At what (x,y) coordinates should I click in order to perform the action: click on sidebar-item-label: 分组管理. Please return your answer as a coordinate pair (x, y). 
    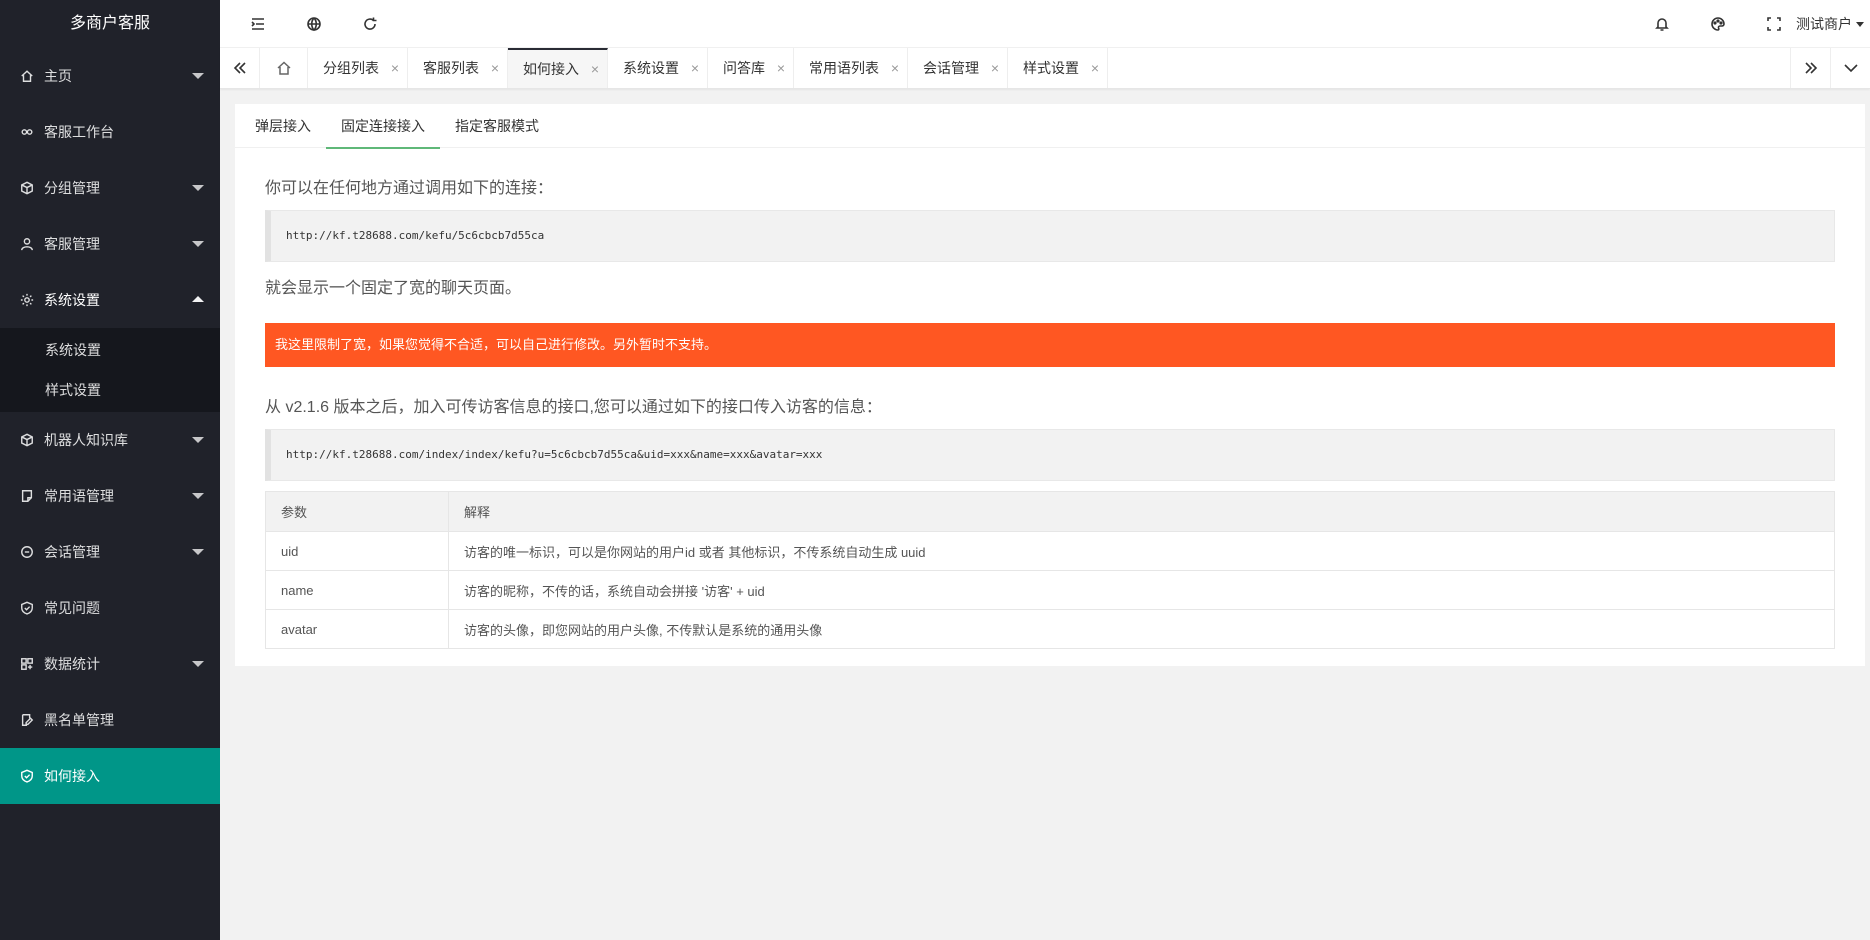
    Looking at the image, I should click on (72, 188).